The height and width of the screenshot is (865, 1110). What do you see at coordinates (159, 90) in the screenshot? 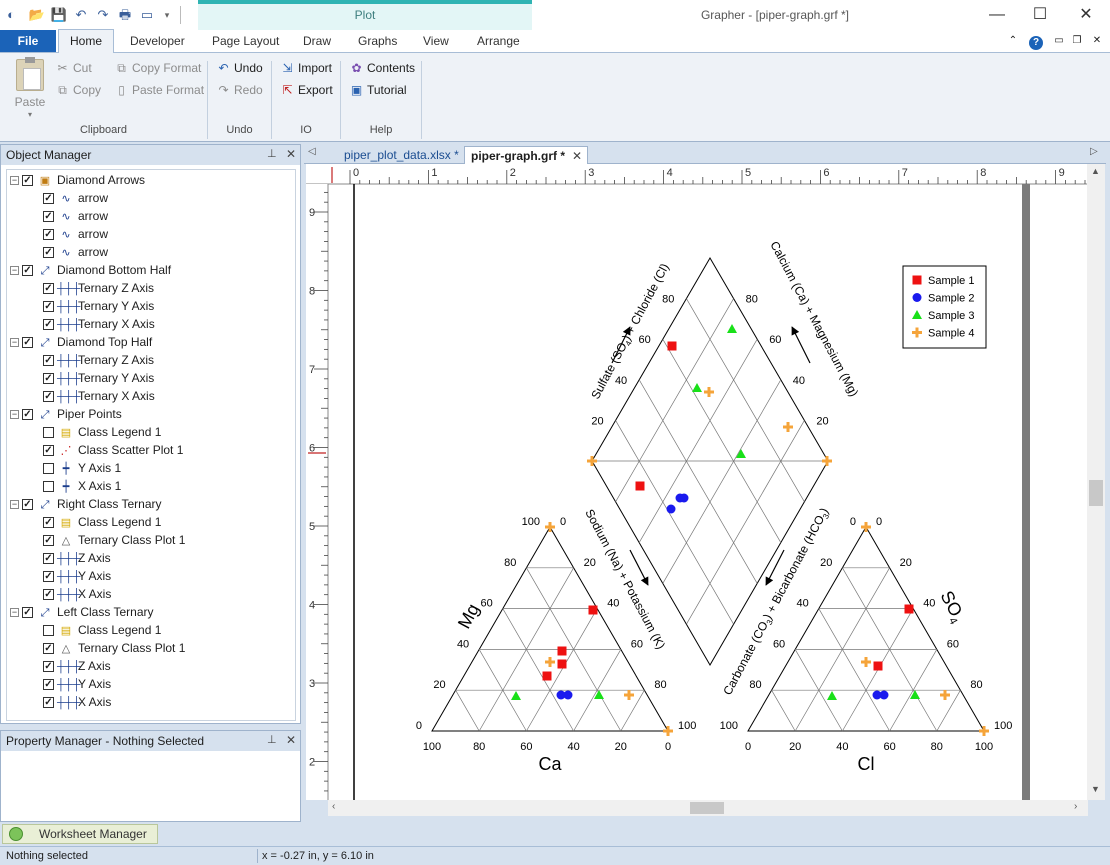
I see `paste-format-button: ▯ Paste Format` at bounding box center [159, 90].